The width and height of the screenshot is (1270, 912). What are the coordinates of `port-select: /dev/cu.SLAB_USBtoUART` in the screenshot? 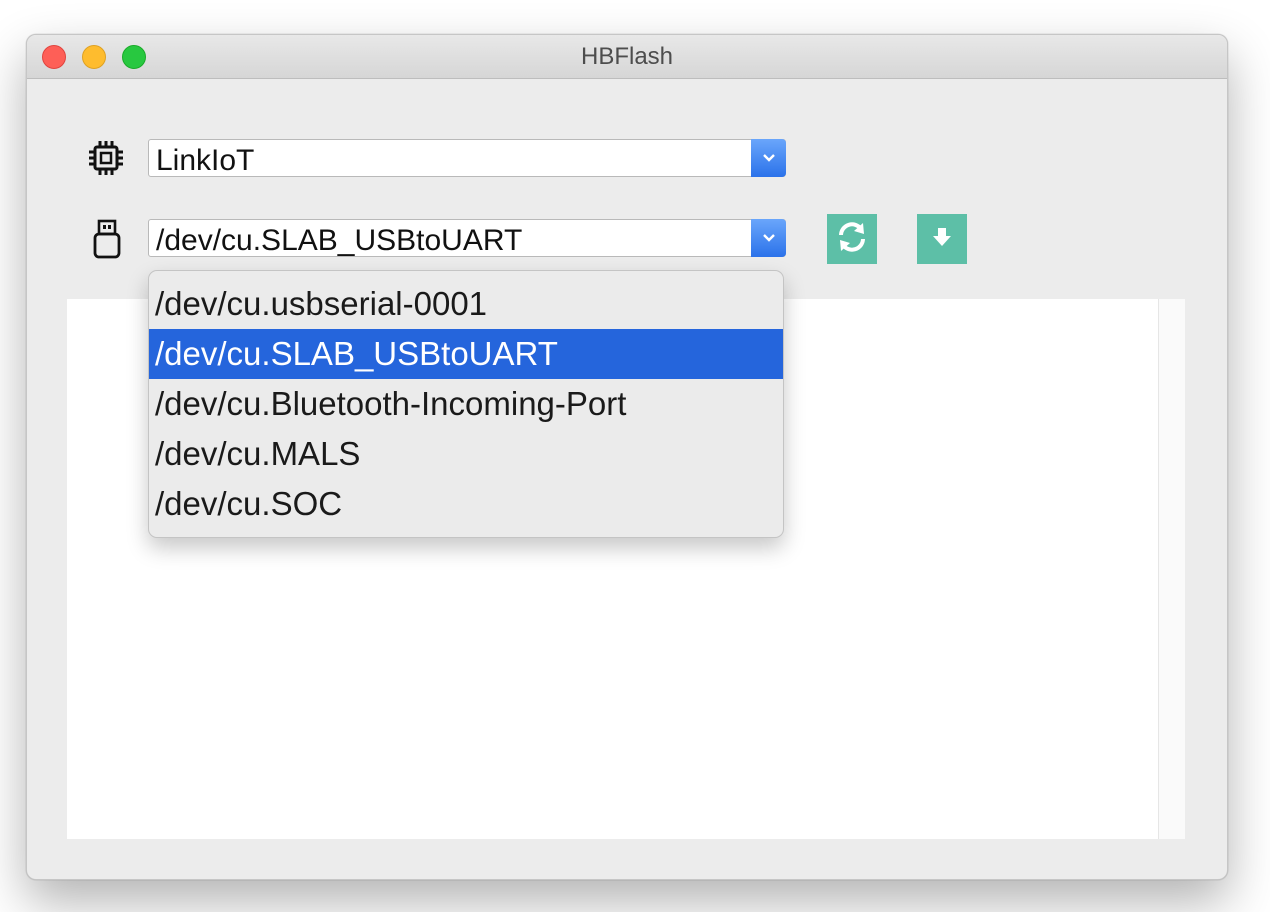 It's located at (467, 238).